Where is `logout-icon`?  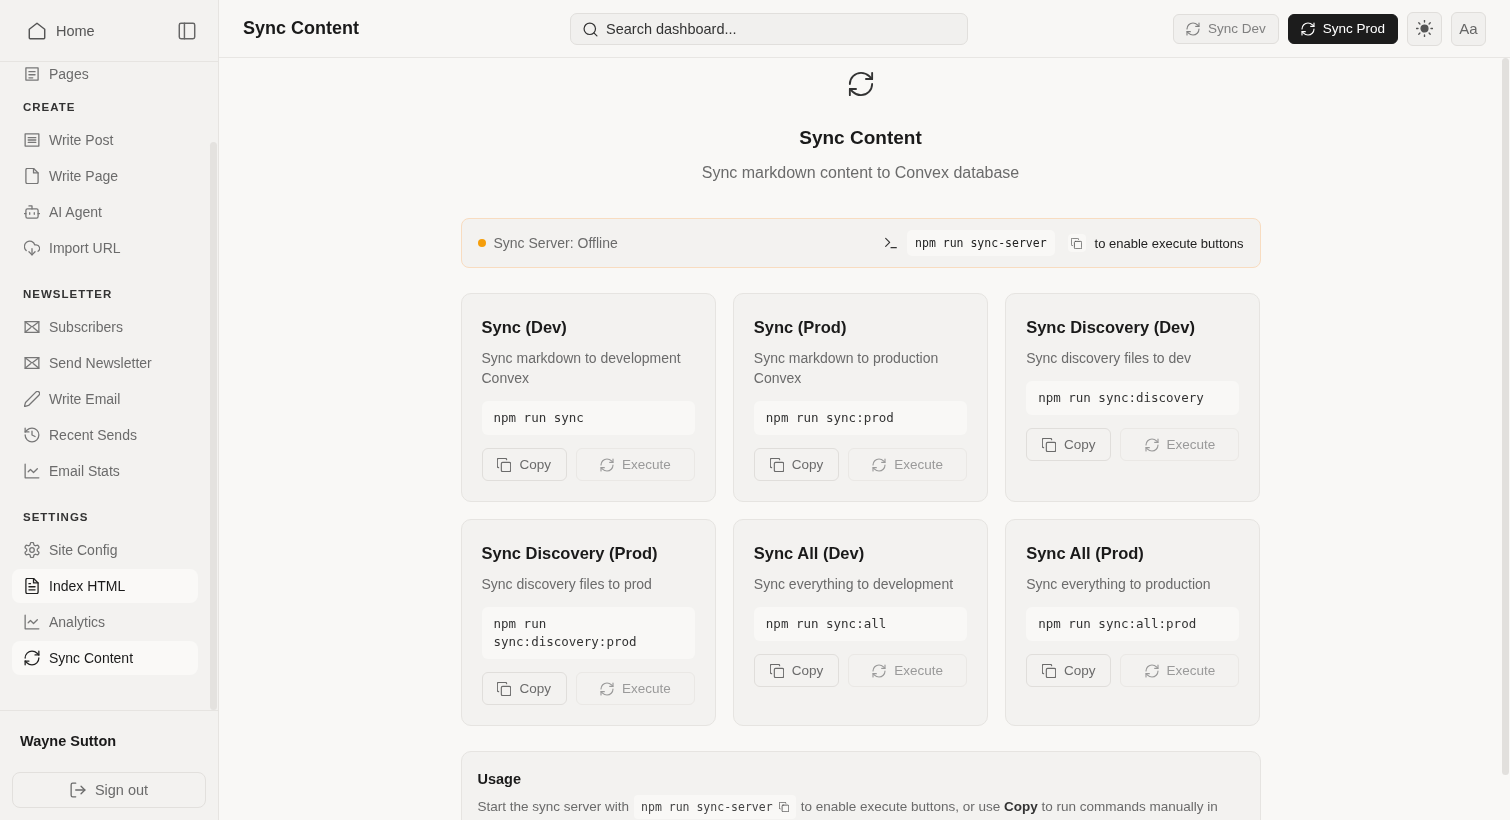
logout-icon is located at coordinates (77, 790).